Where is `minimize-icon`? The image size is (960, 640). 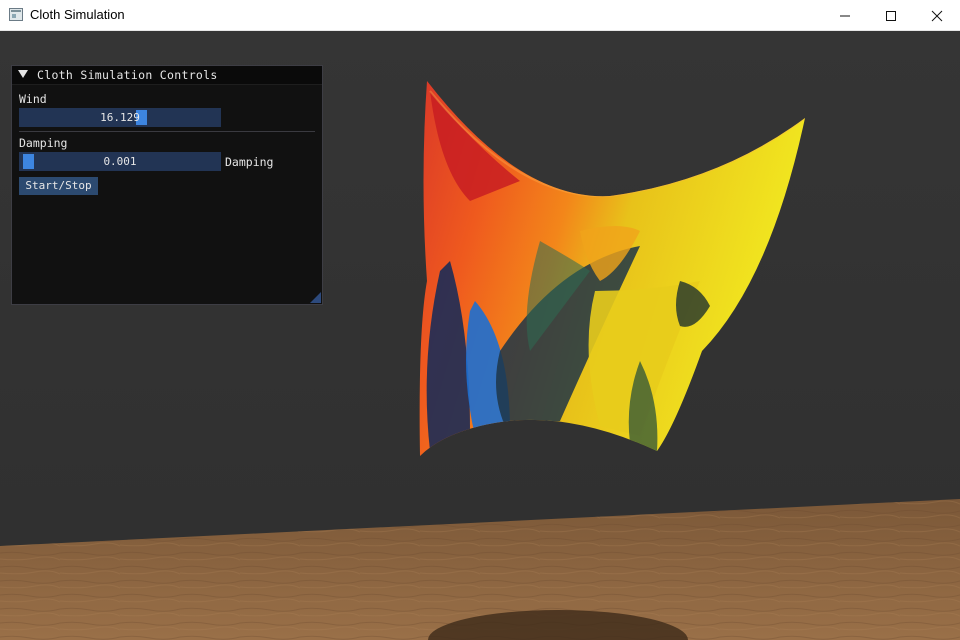
minimize-icon is located at coordinates (845, 16).